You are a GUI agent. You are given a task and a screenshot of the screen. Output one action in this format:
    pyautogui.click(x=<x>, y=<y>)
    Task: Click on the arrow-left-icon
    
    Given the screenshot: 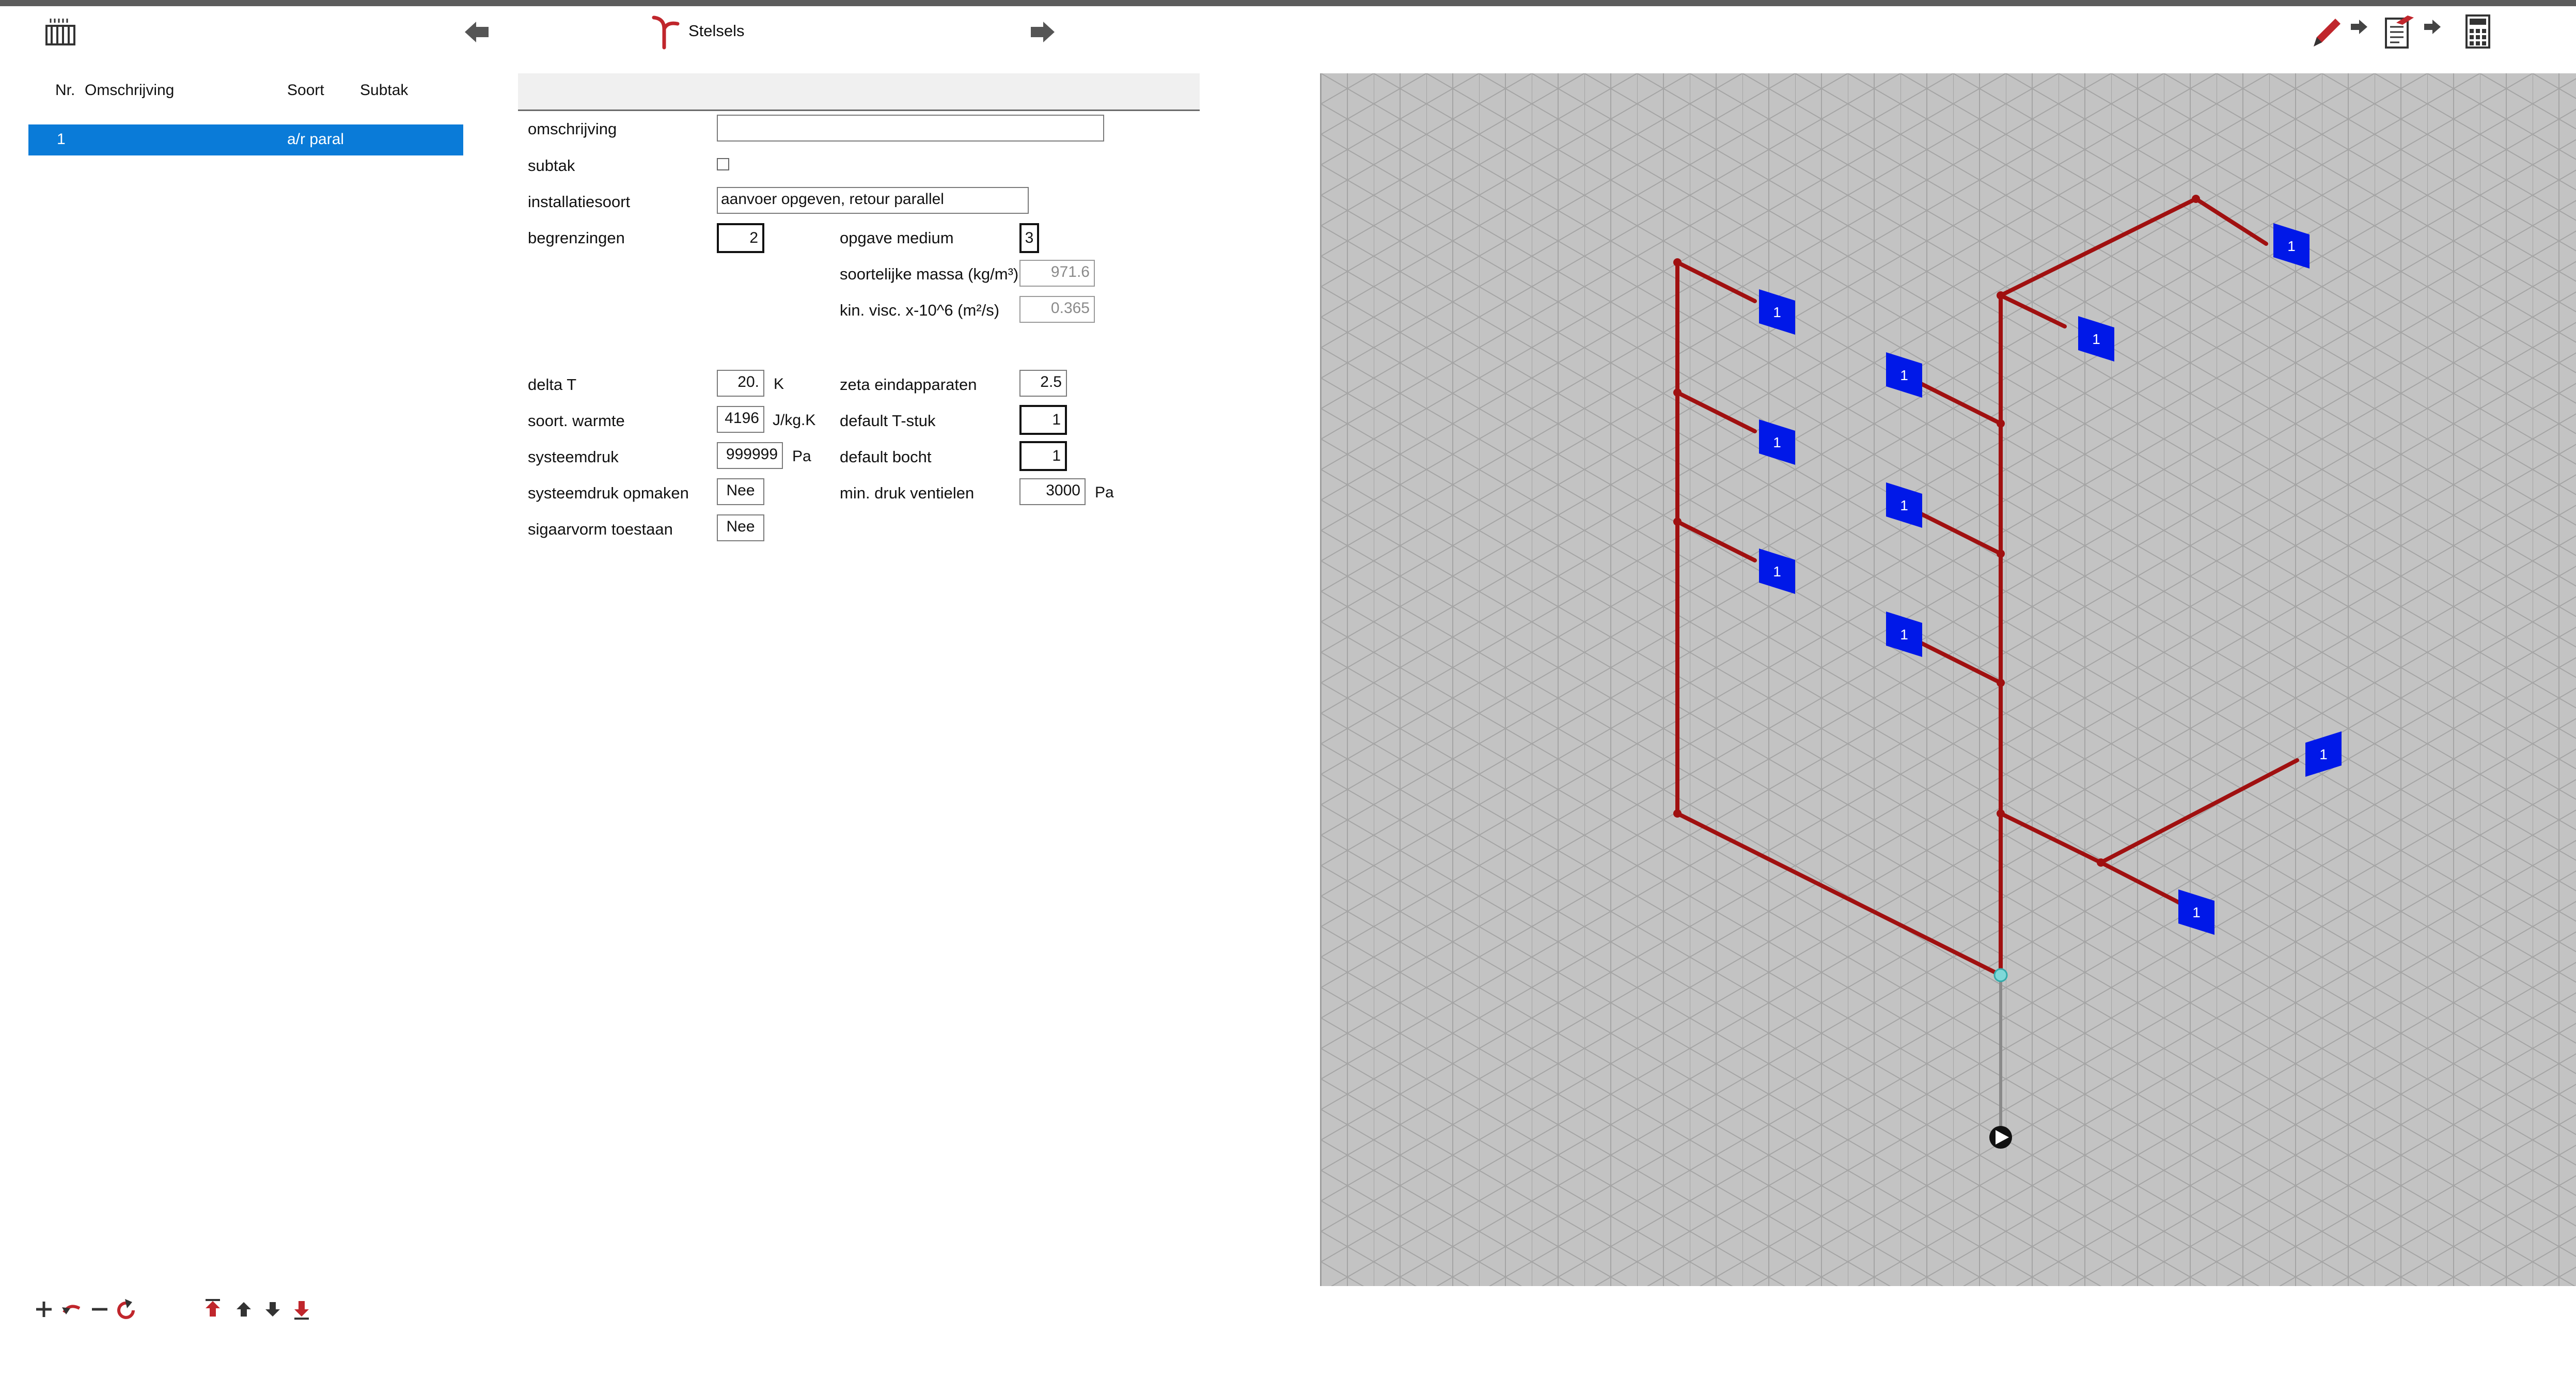 What is the action you would take?
    pyautogui.click(x=477, y=32)
    